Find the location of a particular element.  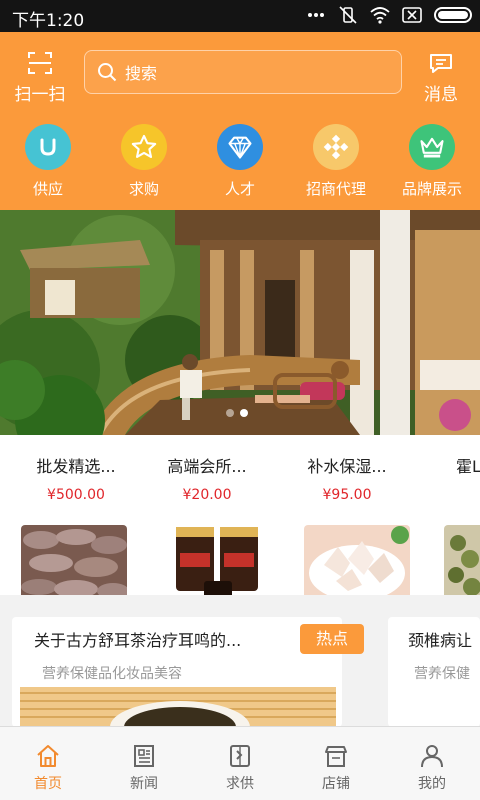

category-label: 人才 is located at coordinates (239, 189).